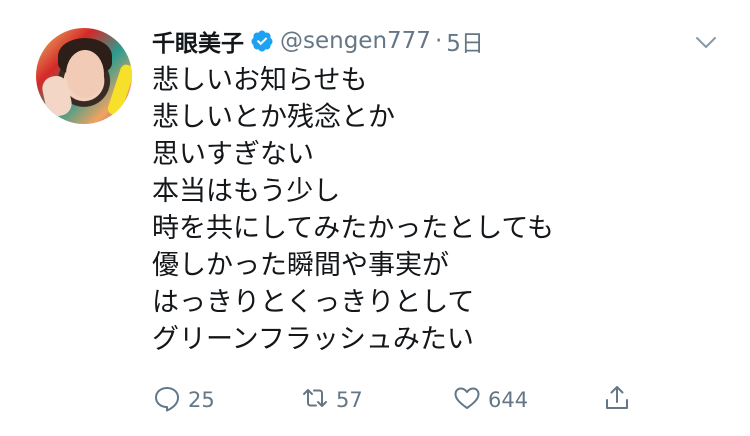 The height and width of the screenshot is (436, 750). What do you see at coordinates (233, 154) in the screenshot?
I see `tweet-line: 思いすぎない` at bounding box center [233, 154].